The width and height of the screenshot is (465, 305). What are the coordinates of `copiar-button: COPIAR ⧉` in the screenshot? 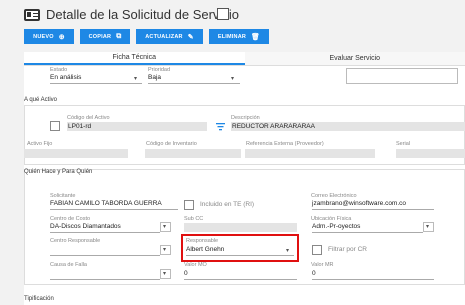 It's located at (105, 36).